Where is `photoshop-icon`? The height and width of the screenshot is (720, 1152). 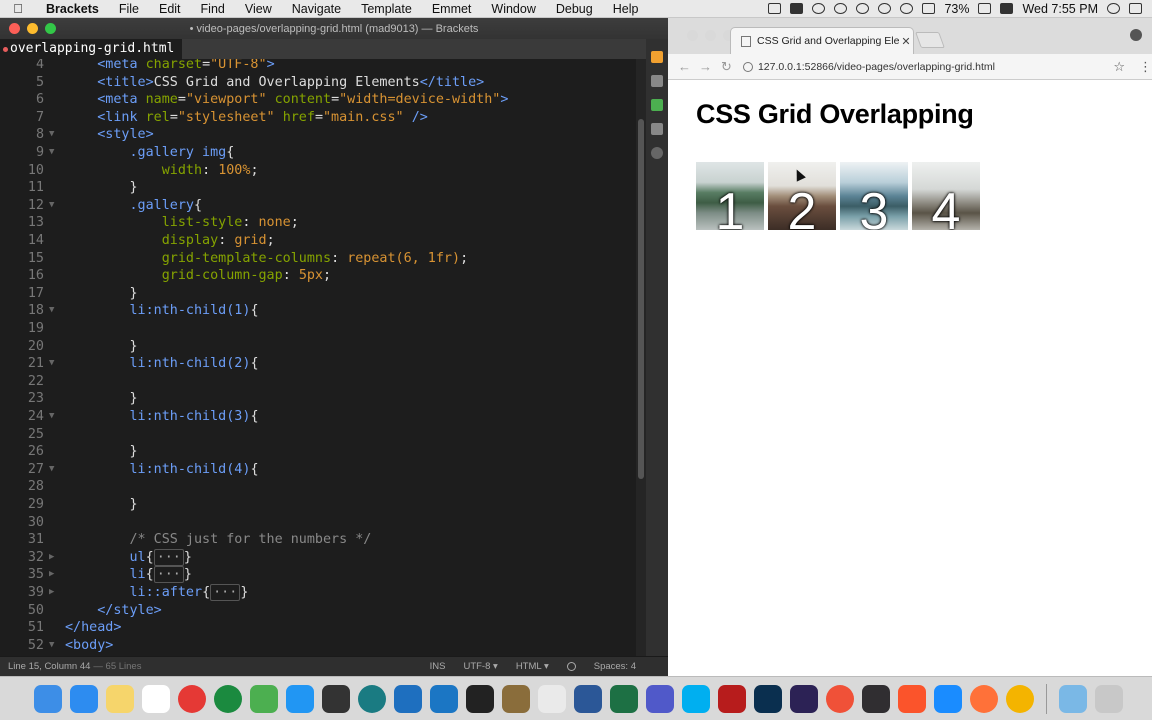
photoshop-icon is located at coordinates (768, 698).